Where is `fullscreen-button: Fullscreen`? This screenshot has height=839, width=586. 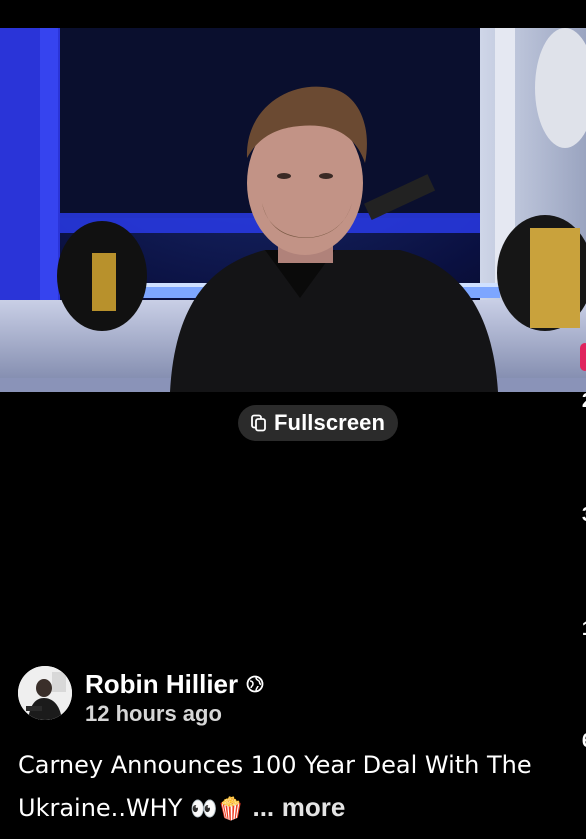 fullscreen-button: Fullscreen is located at coordinates (318, 423).